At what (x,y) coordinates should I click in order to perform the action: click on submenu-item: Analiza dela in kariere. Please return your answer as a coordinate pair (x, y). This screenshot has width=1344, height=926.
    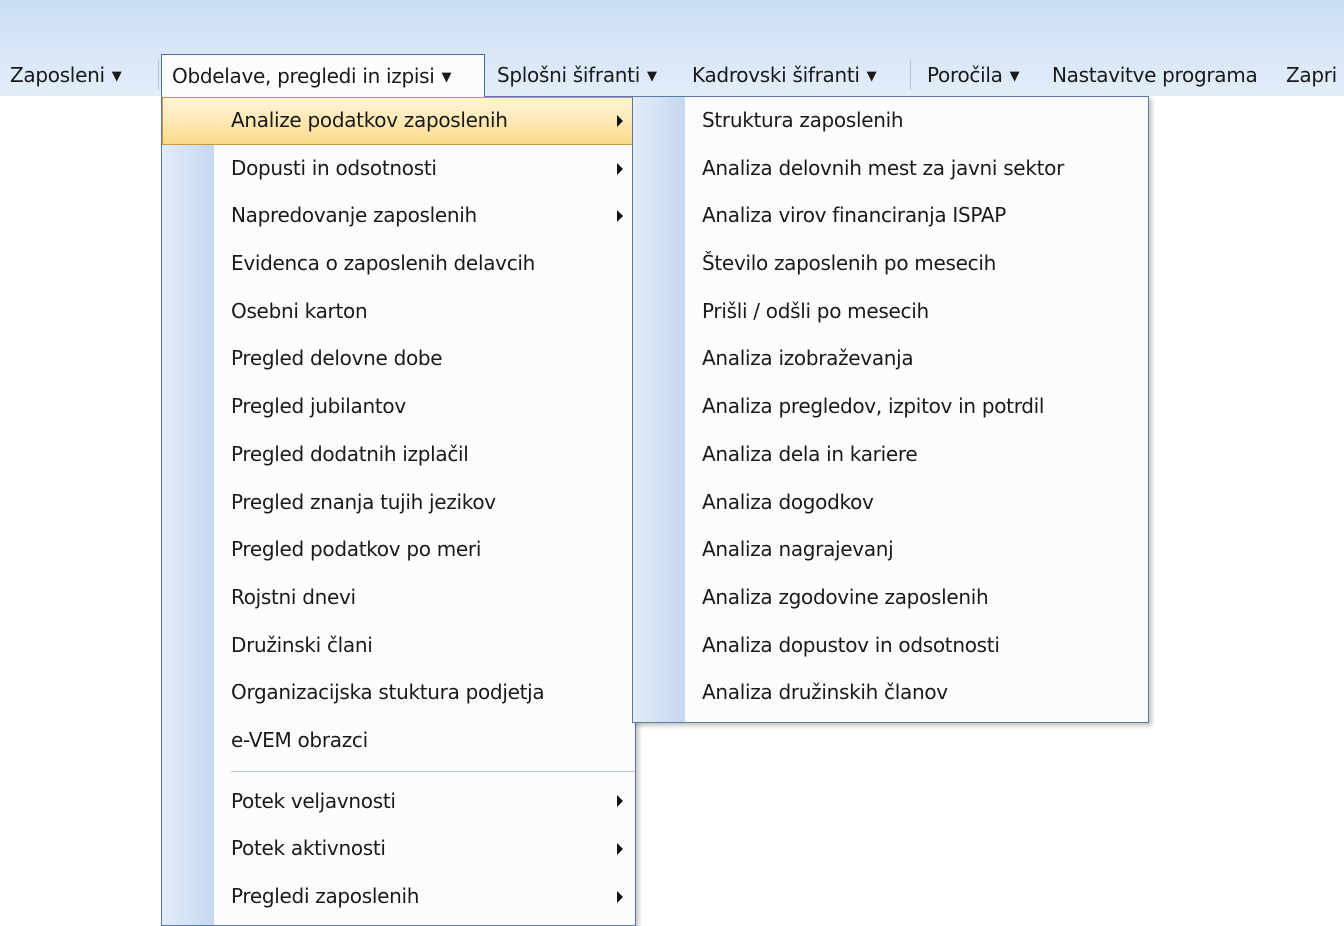
    Looking at the image, I should click on (890, 455).